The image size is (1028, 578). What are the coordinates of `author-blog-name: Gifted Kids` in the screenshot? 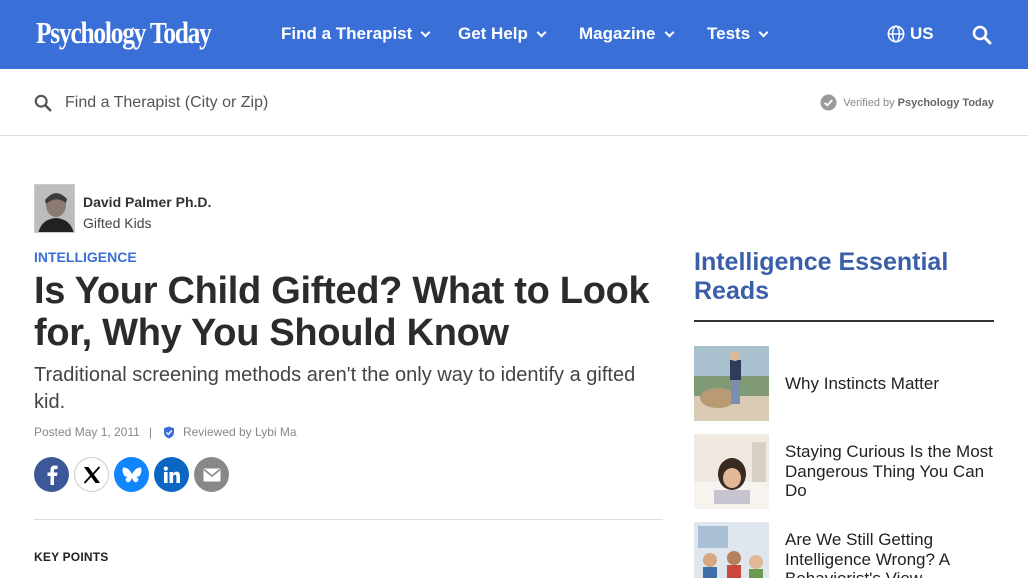 It's located at (117, 223).